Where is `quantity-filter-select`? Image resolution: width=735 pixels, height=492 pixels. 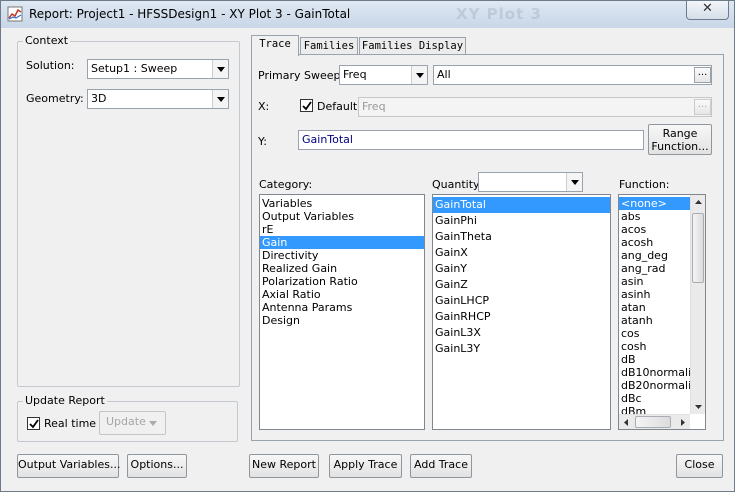 quantity-filter-select is located at coordinates (530, 182).